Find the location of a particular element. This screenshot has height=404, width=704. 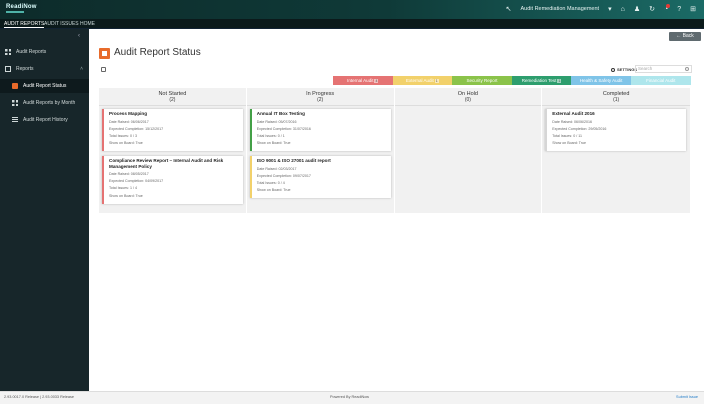

sidebar-item-label: Audit Report History is located at coordinates (45, 120).